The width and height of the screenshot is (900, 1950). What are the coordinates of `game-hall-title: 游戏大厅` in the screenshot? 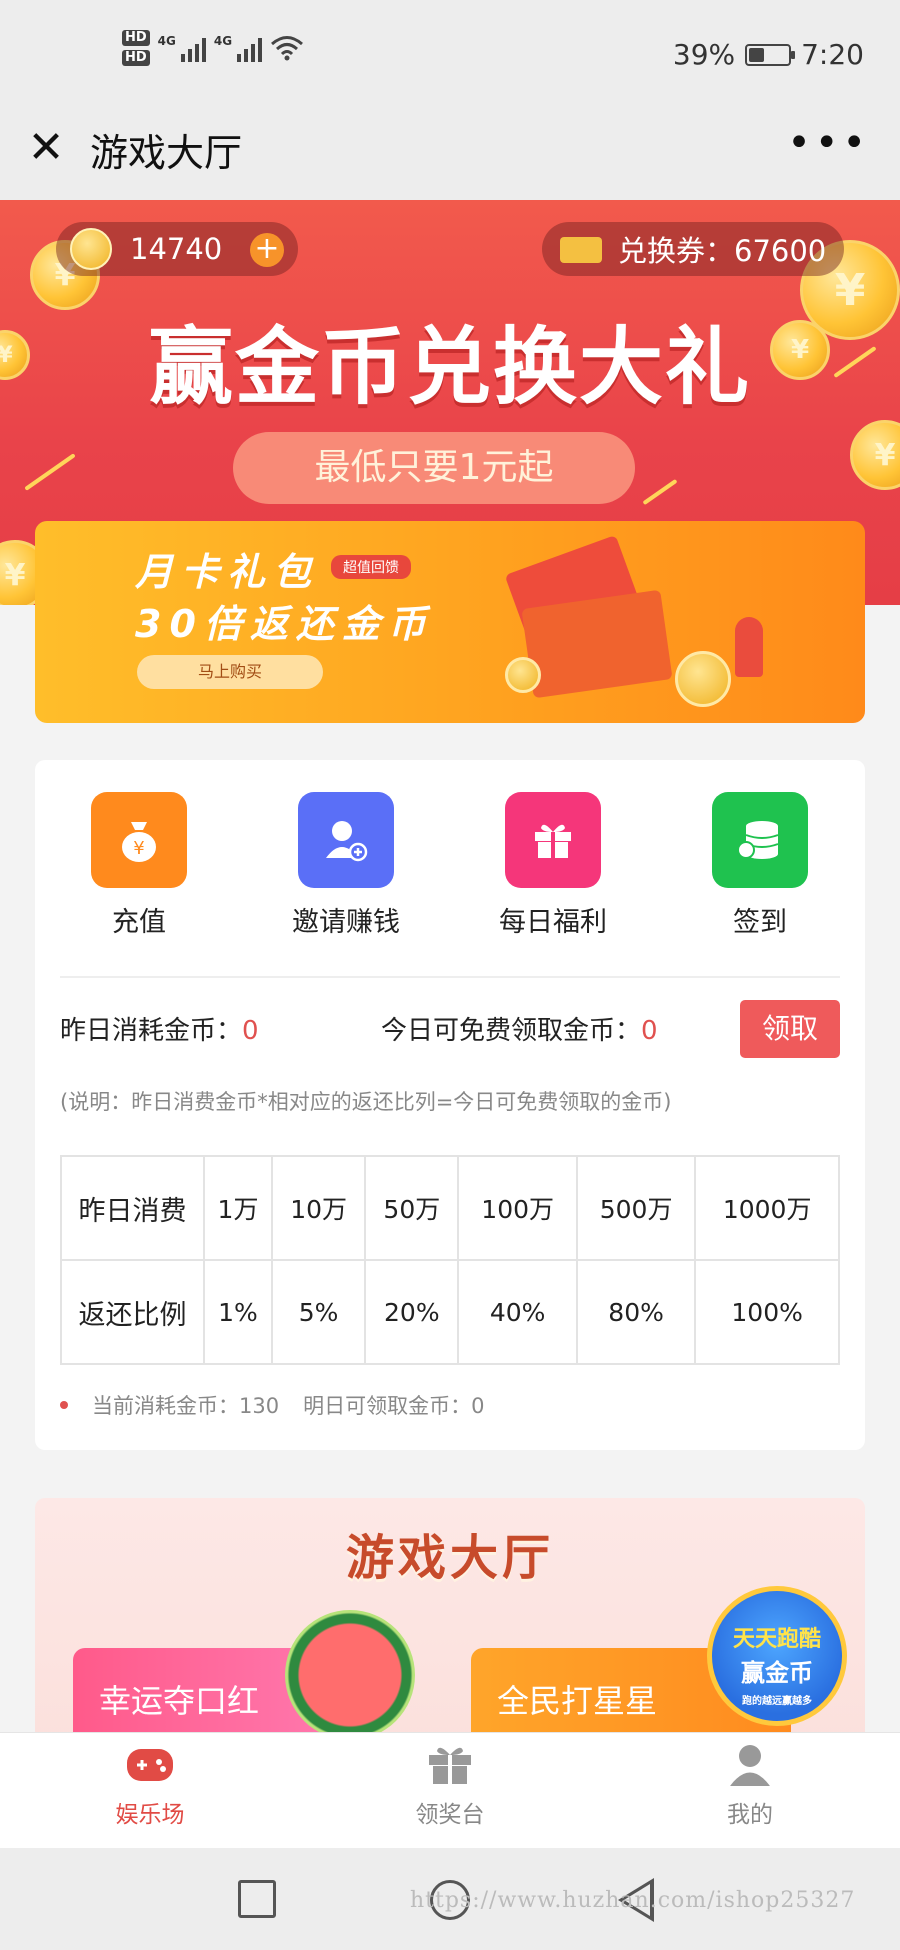 It's located at (449, 1558).